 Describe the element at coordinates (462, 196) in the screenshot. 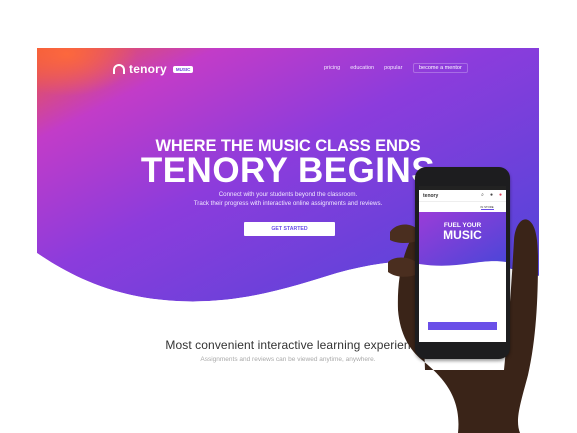

I see `phone-header: tenory ⌕ ● ●` at that location.